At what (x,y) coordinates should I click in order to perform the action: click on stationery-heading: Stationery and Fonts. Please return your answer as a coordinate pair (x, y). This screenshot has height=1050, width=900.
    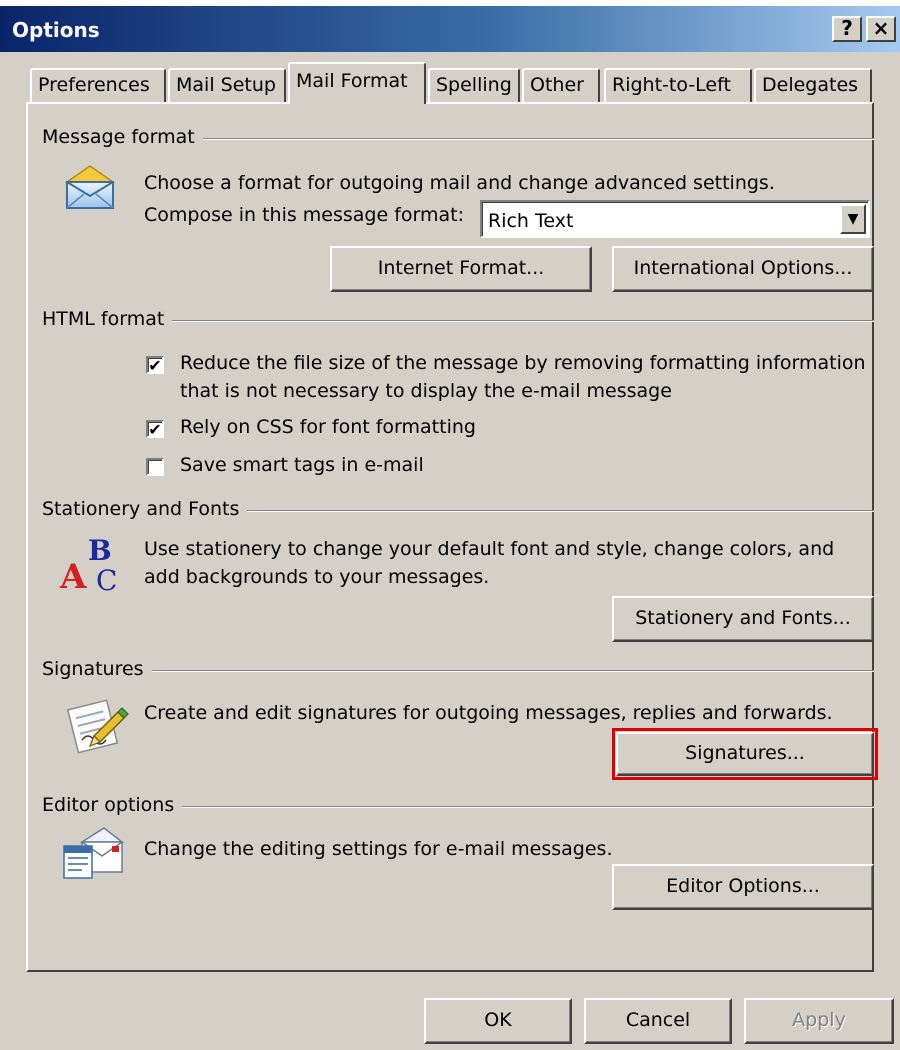
    Looking at the image, I should click on (145, 509).